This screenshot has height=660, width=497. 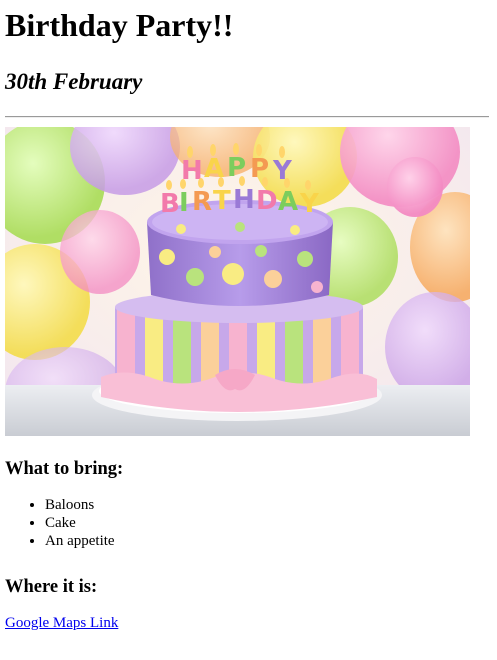 What do you see at coordinates (202, 202) in the screenshot?
I see `svg-text: R` at bounding box center [202, 202].